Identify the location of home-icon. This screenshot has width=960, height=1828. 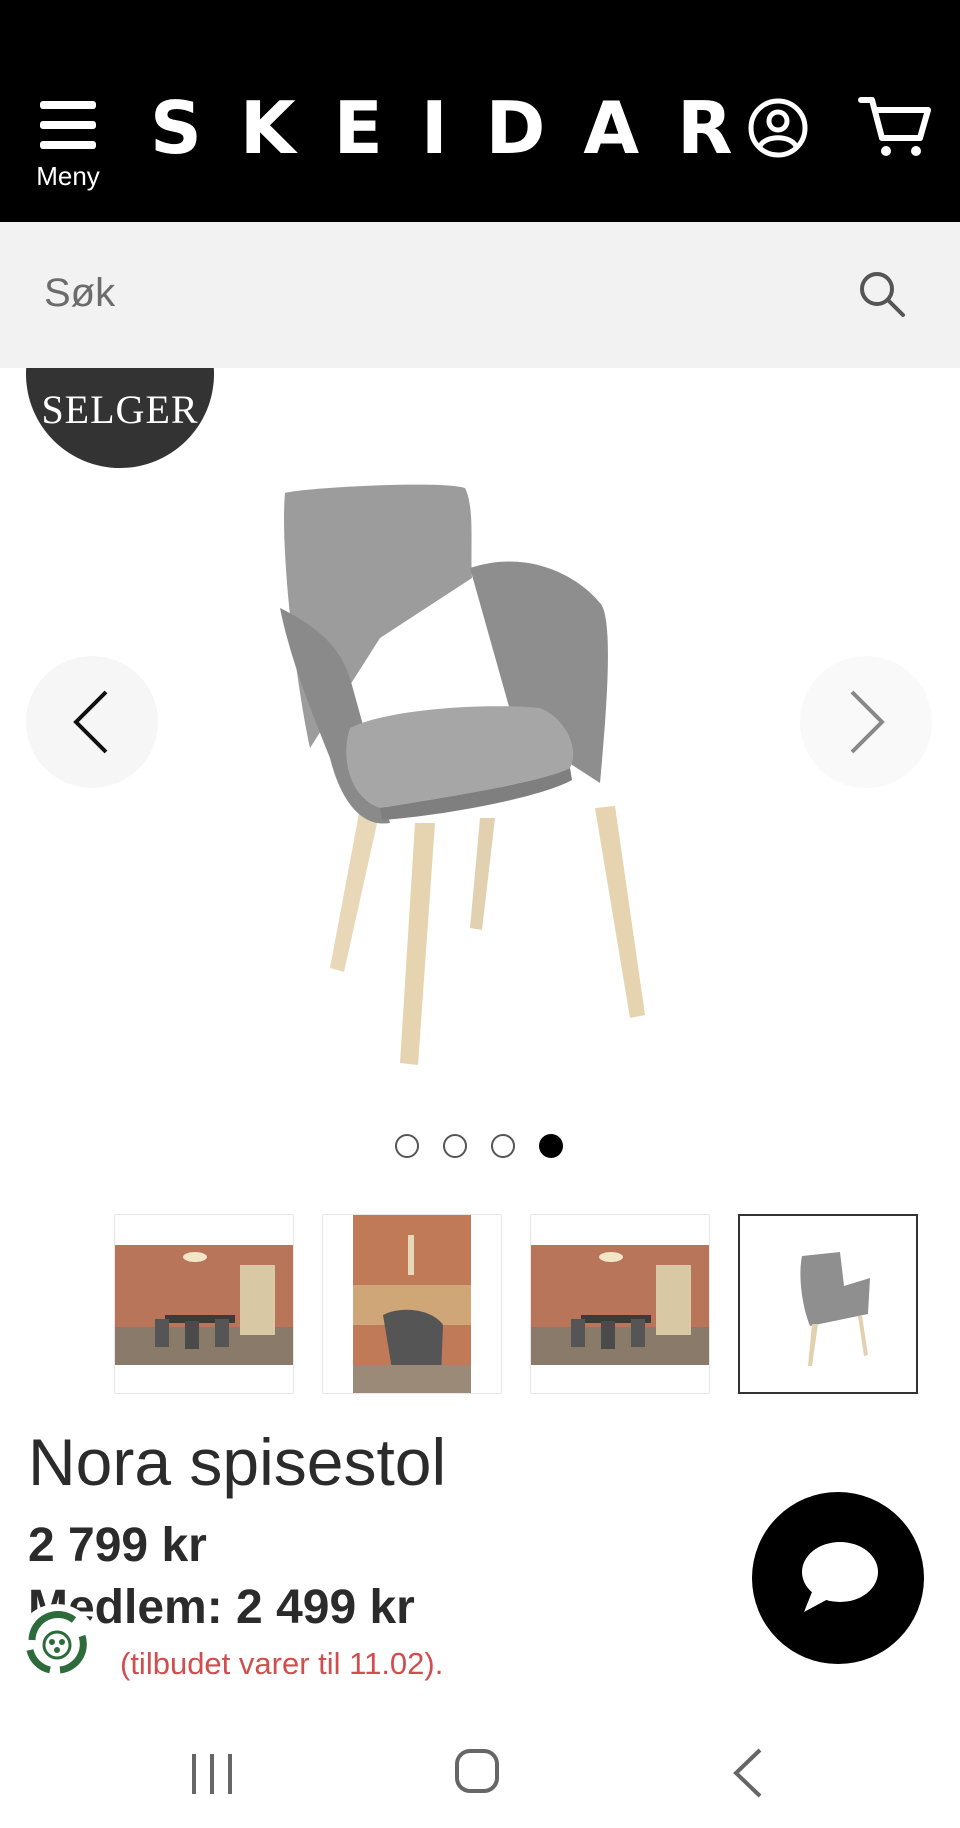
(477, 1771).